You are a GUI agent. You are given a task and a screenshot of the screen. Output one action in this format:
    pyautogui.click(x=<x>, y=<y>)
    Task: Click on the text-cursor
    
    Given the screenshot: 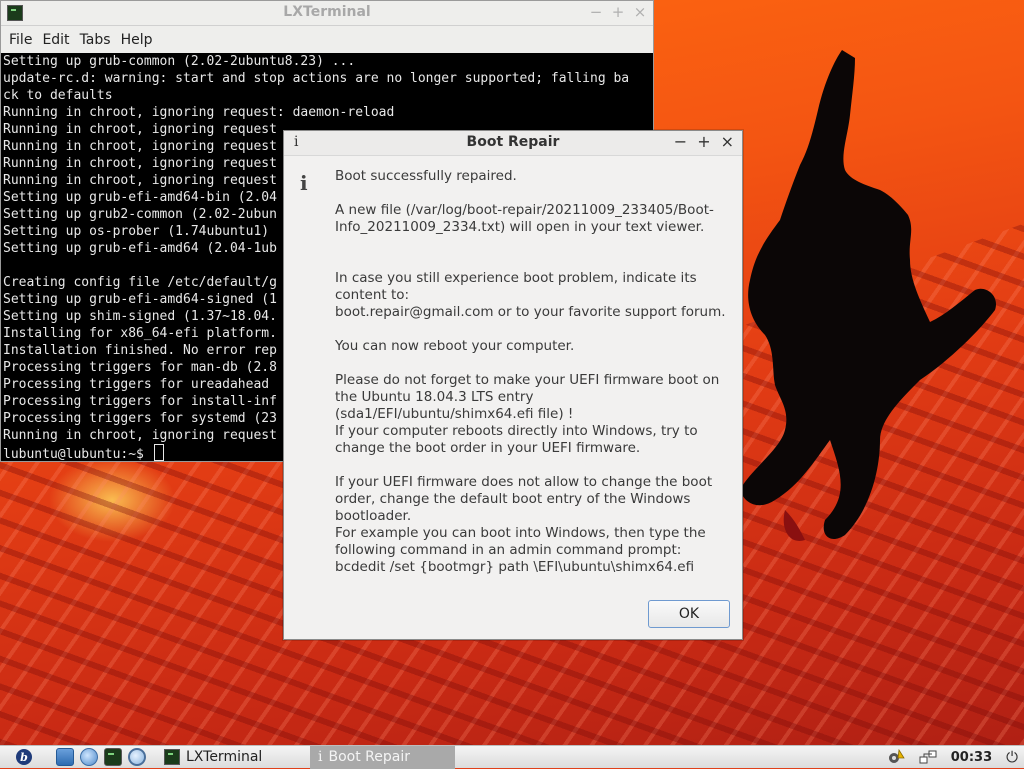 What is the action you would take?
    pyautogui.click(x=158, y=452)
    